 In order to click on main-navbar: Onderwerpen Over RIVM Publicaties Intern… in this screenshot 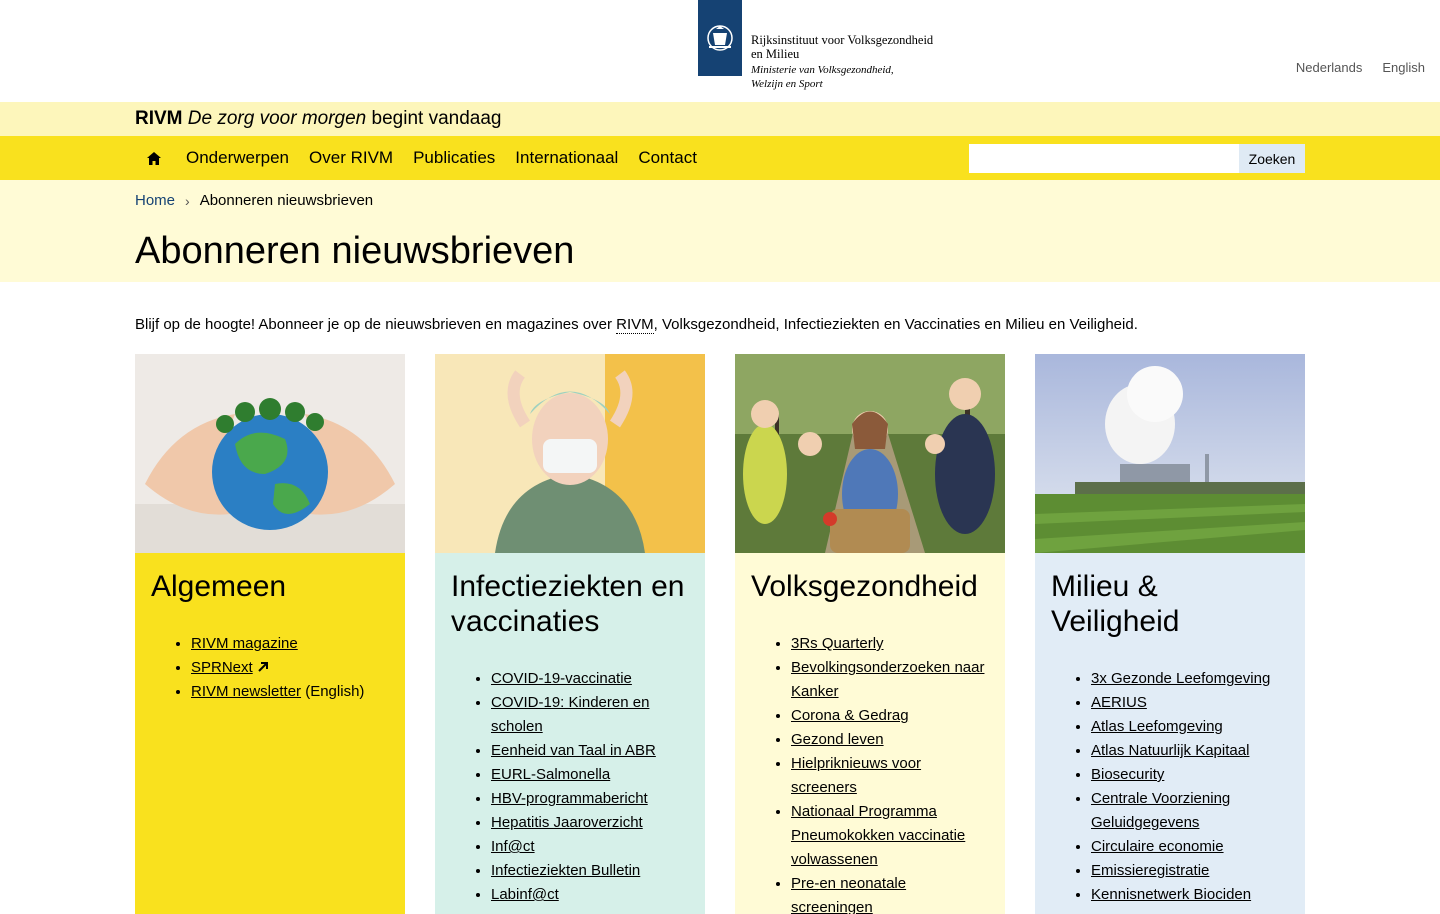, I will do `click(720, 158)`.